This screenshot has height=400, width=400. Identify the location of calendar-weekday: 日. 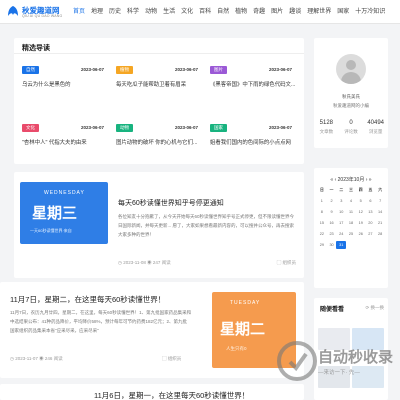
(321, 190).